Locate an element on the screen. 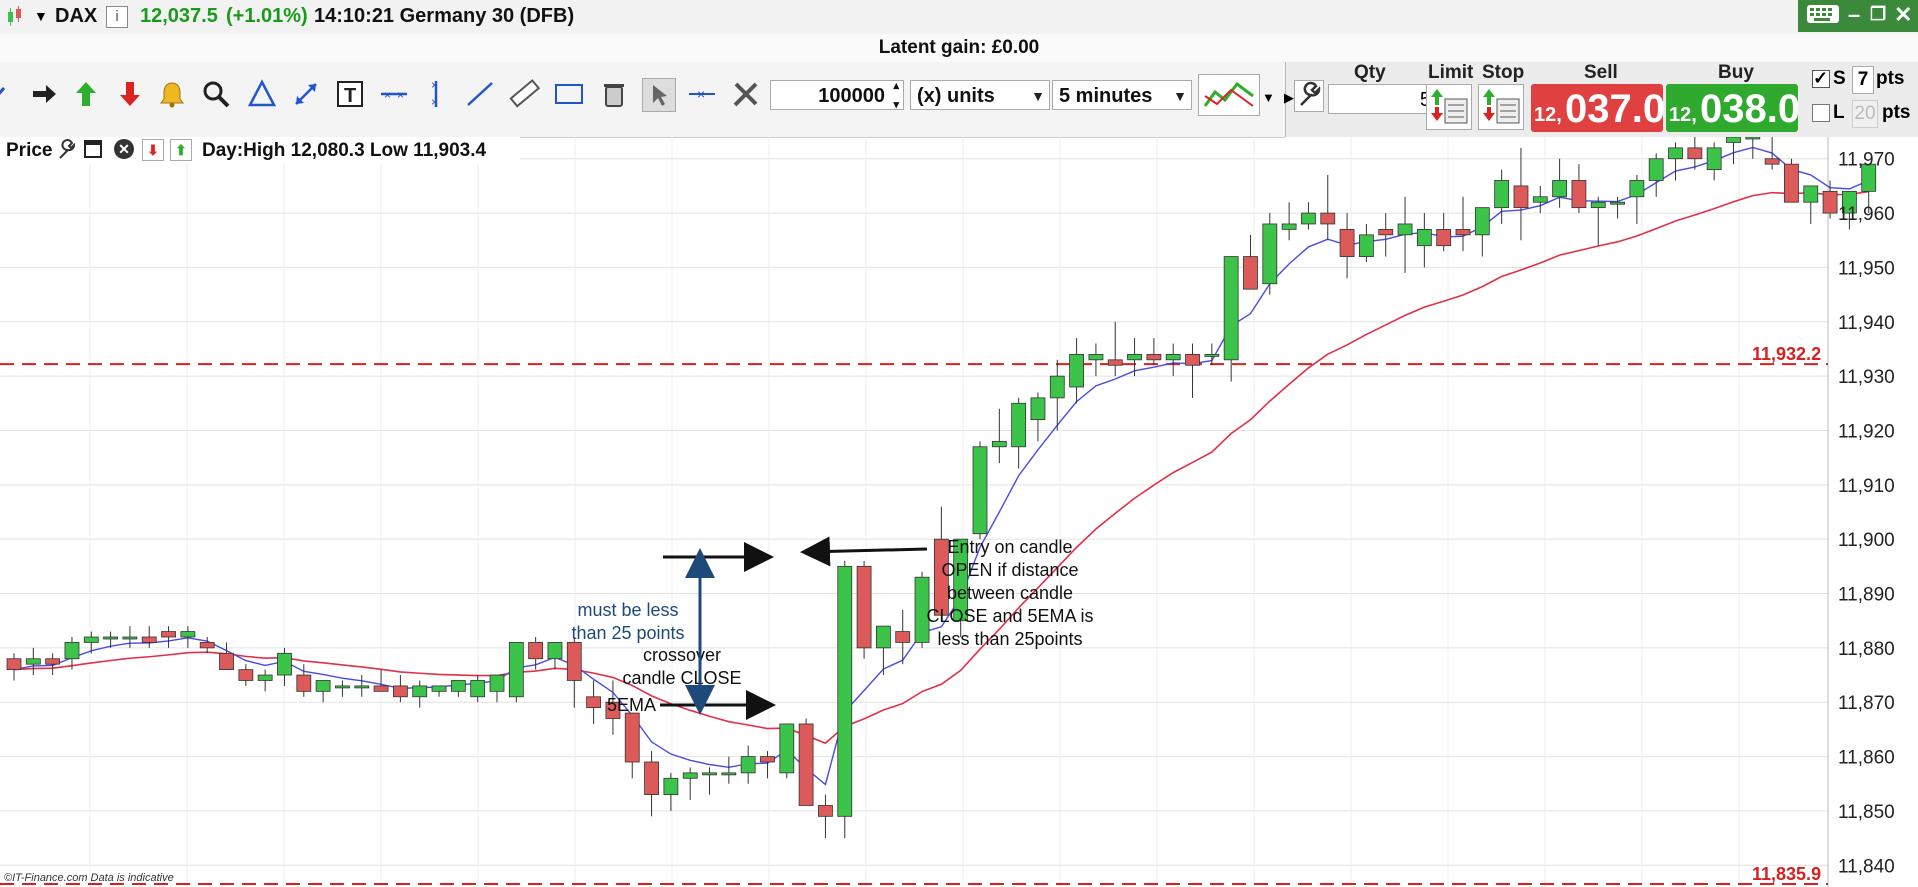  window-icon is located at coordinates (93, 149).